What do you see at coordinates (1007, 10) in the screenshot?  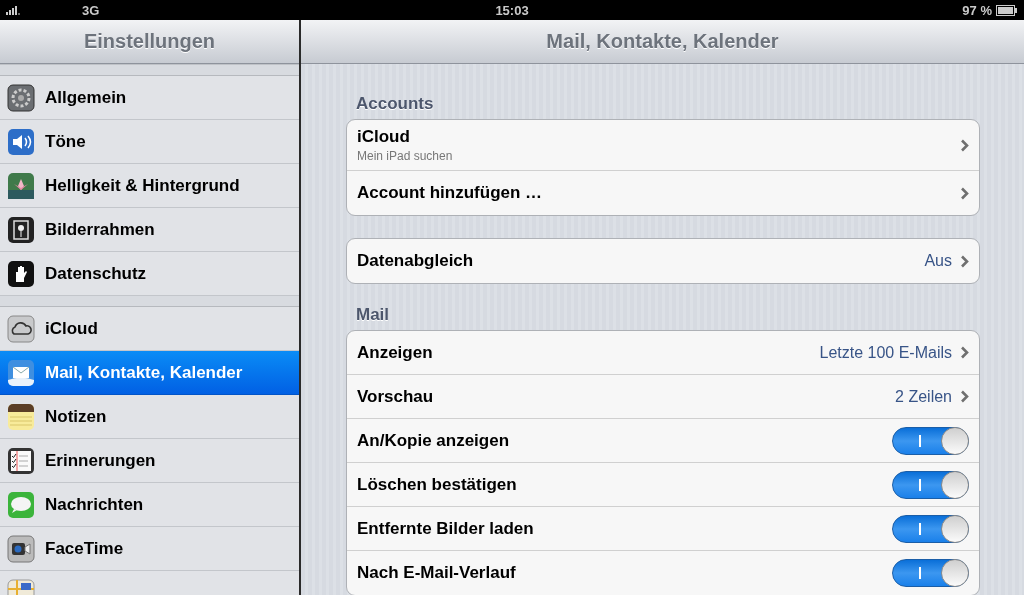 I see `battery-icon` at bounding box center [1007, 10].